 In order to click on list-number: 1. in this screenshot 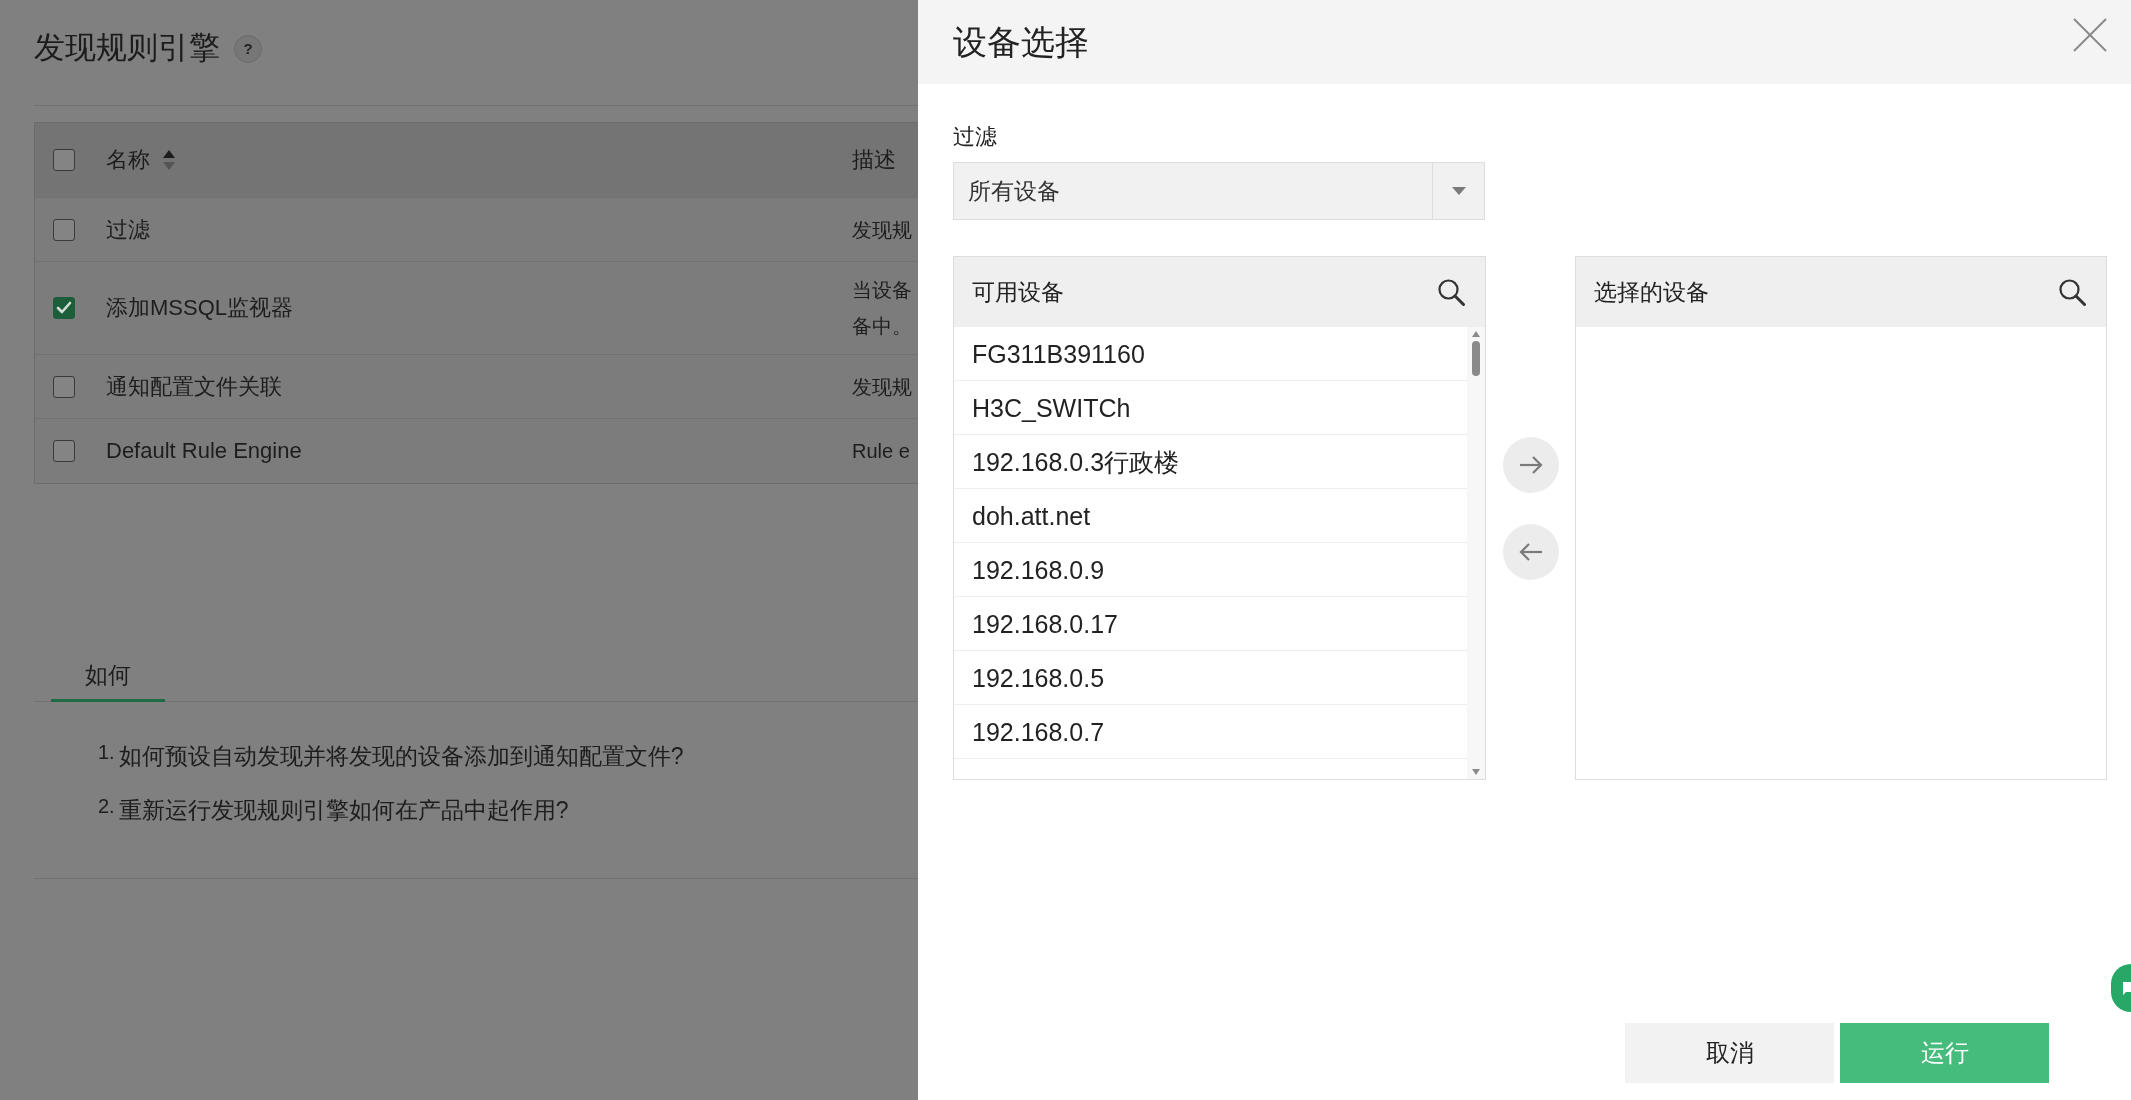, I will do `click(106, 752)`.